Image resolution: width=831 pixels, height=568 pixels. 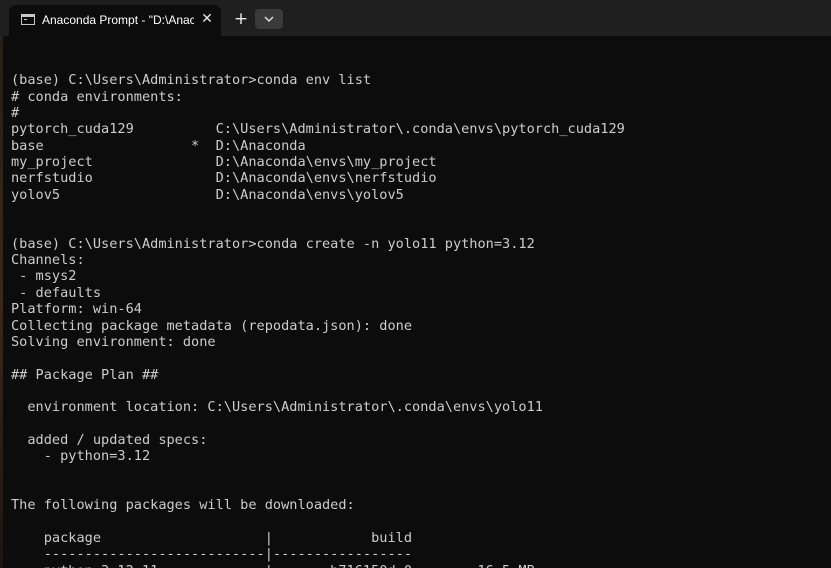 What do you see at coordinates (81, 456) in the screenshot?
I see `terminal-line: - python=3.12` at bounding box center [81, 456].